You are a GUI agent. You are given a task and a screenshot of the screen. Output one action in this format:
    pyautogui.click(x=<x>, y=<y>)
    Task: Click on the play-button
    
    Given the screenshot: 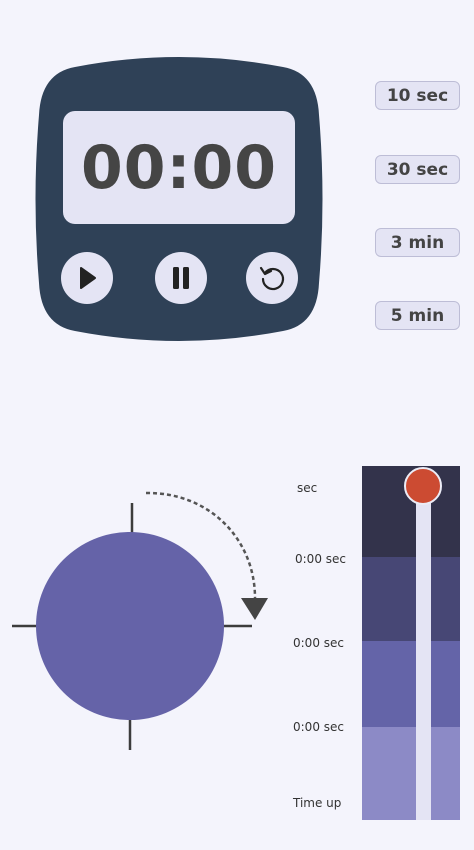 What is the action you would take?
    pyautogui.click(x=87, y=278)
    